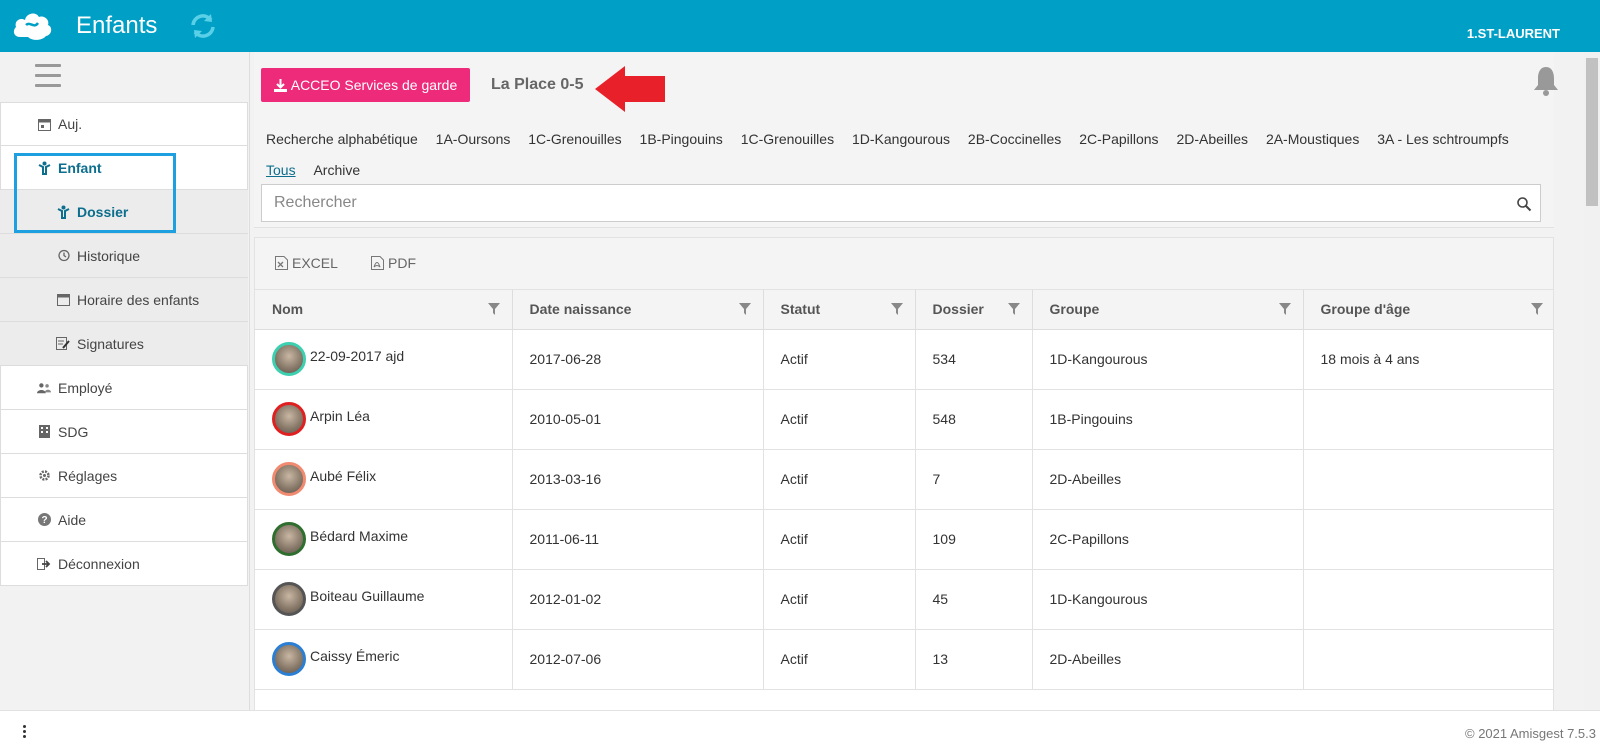 The image size is (1600, 753). I want to click on filter-tous: Tous, so click(281, 170).